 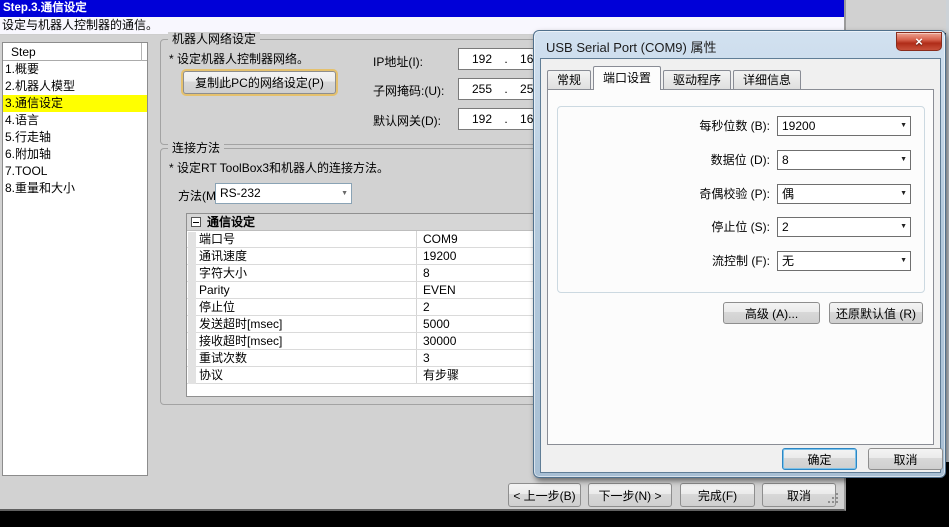 What do you see at coordinates (279, 168) in the screenshot?
I see `connection-group-note: * 设定RT ToolBox3和机器人的连接方法。` at bounding box center [279, 168].